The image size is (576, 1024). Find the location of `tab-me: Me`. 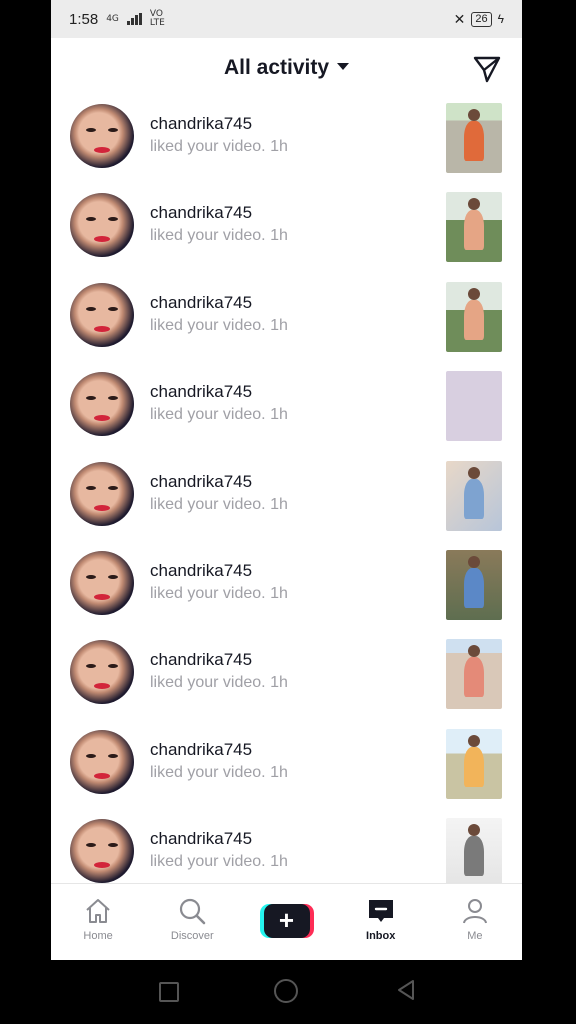

tab-me: Me is located at coordinates (475, 922).